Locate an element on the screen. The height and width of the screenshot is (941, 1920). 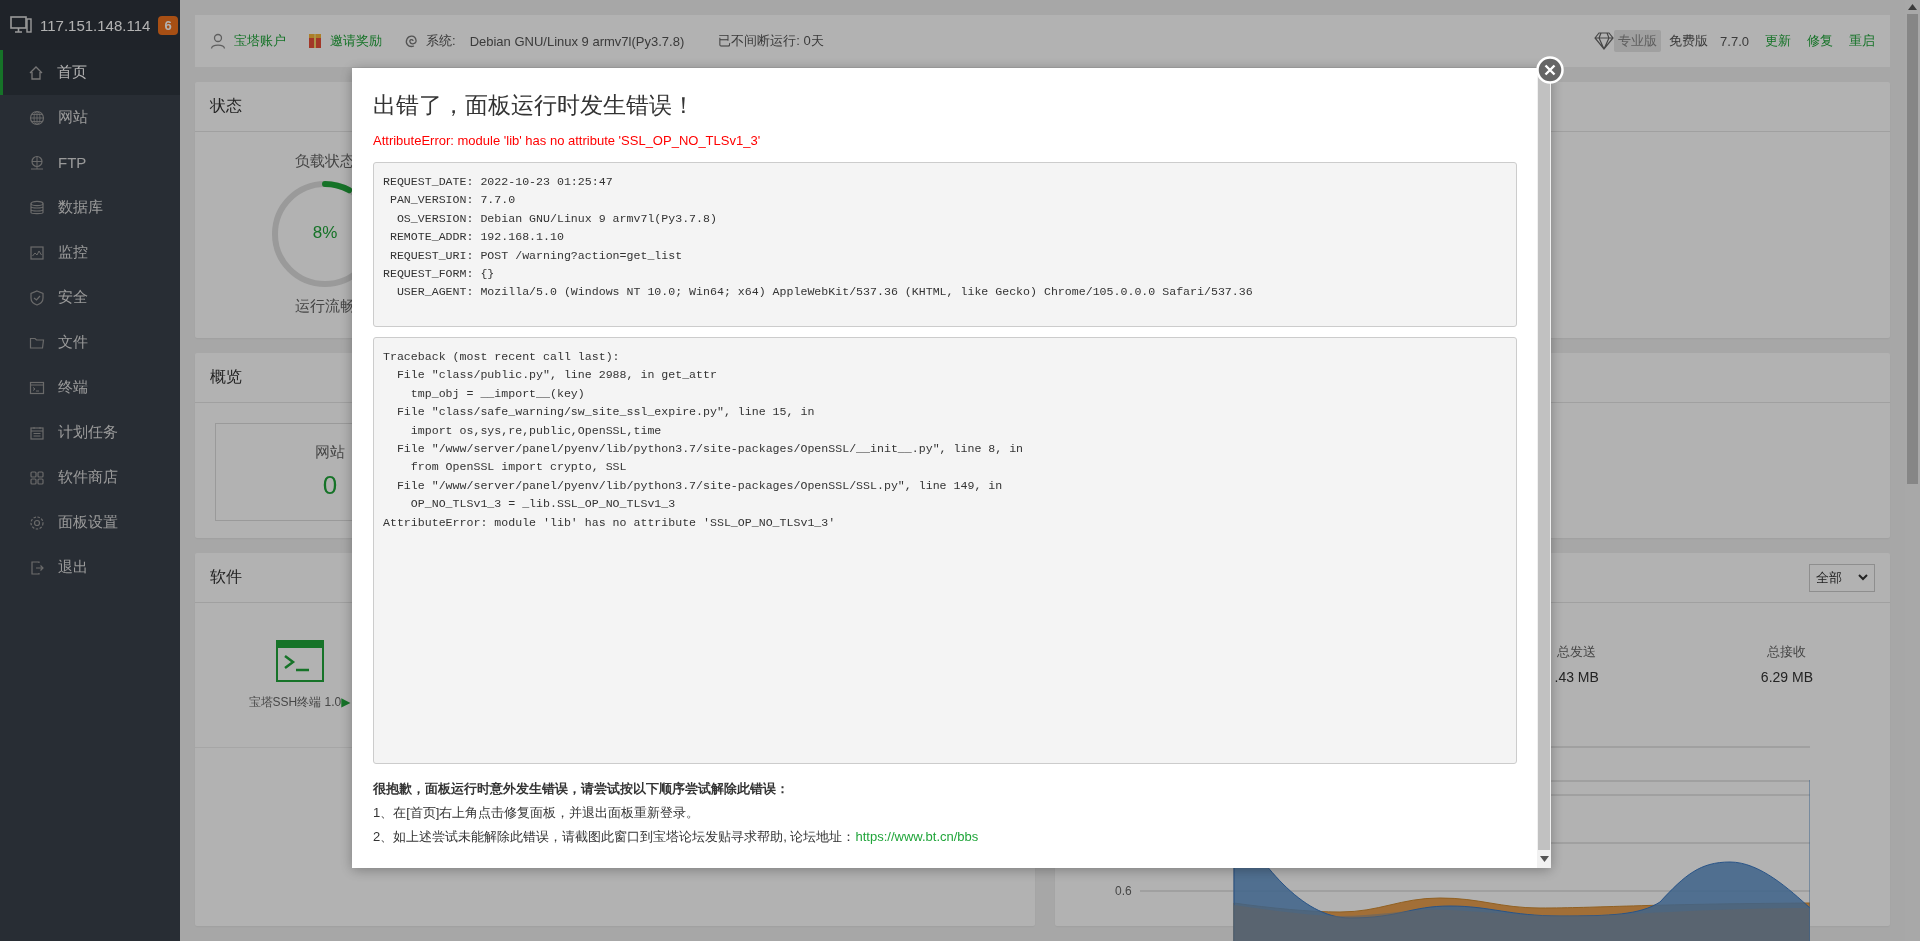
chevron-down-icon is located at coordinates (1863, 577).